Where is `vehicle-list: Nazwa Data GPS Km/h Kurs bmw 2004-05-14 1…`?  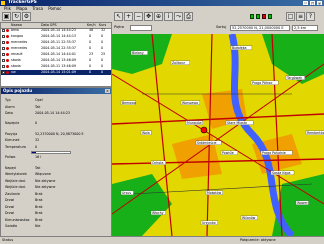 vehicle-list: Nazwa Data GPS Km/h Kurs bmw 2004-05-14 1… is located at coordinates (56, 54).